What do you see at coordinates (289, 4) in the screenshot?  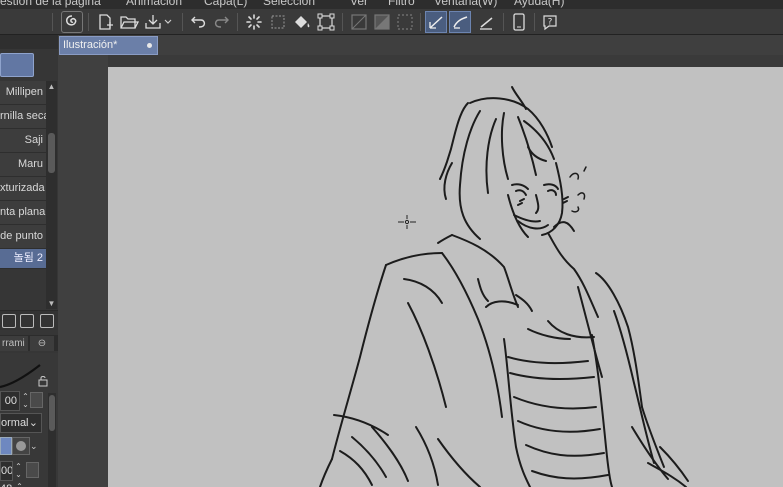 I see `menu-selection: Selección` at bounding box center [289, 4].